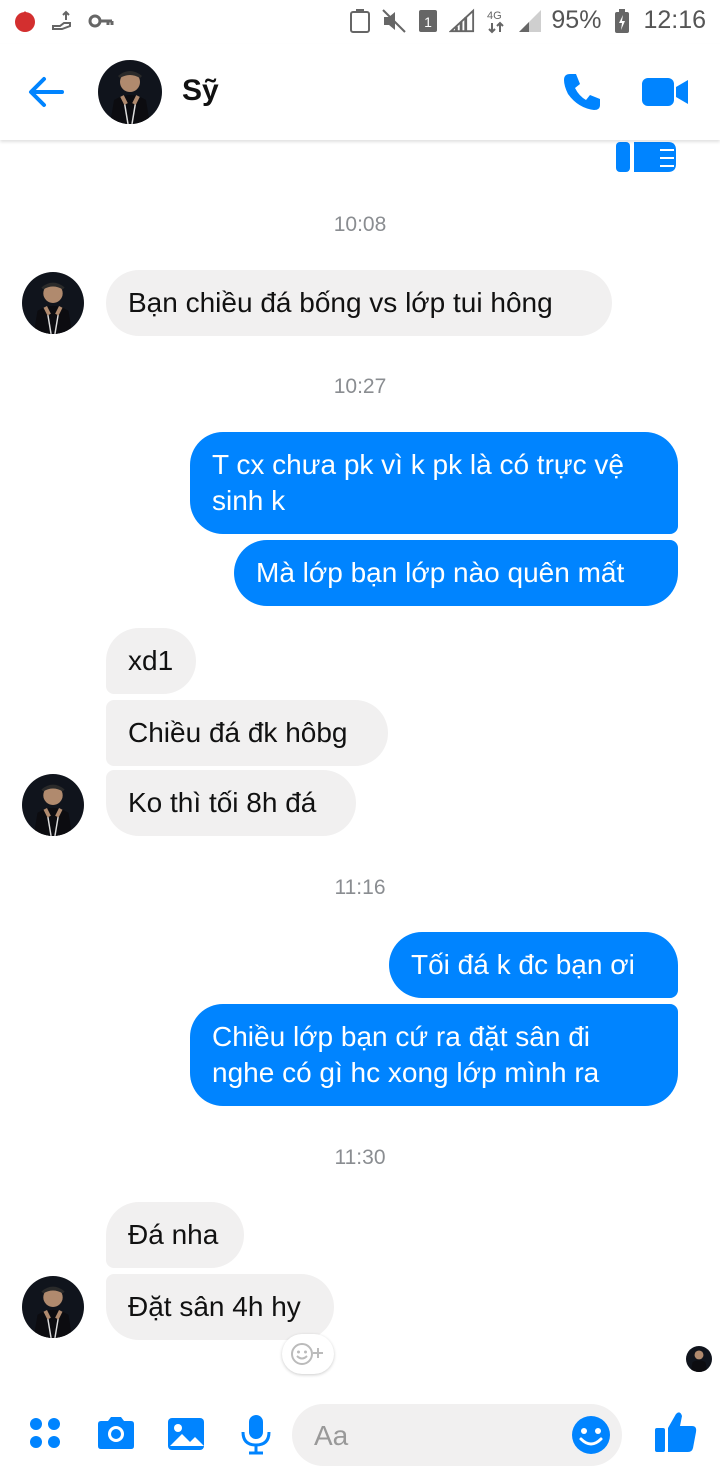 The image size is (720, 1480). Describe the element at coordinates (151, 661) in the screenshot. I see `incoming-message: xd1` at that location.